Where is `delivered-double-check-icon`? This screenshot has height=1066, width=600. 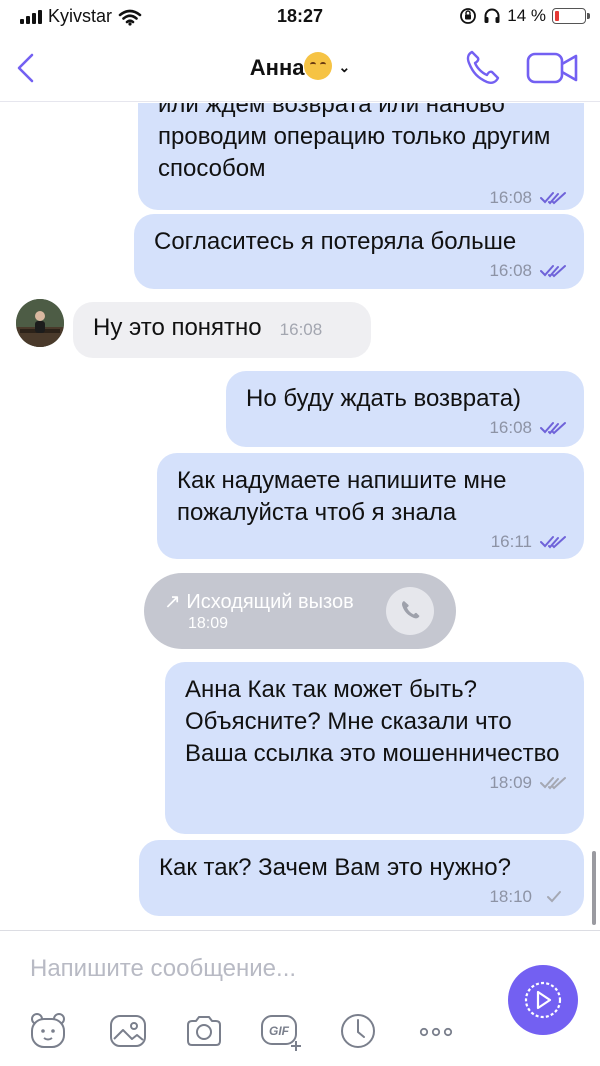
delivered-double-check-icon is located at coordinates (553, 783).